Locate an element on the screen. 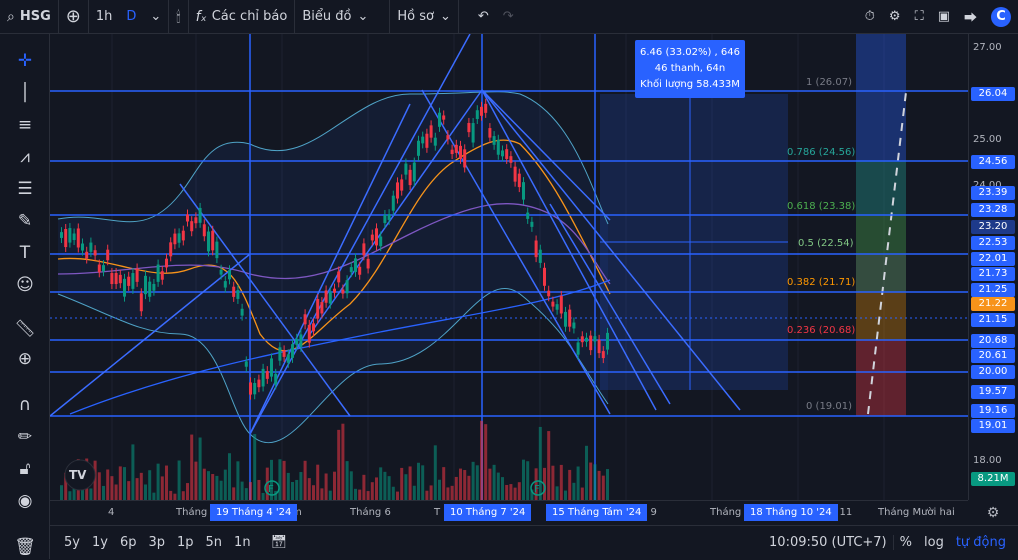 The width and height of the screenshot is (1018, 560). horizontal-lines-tool: ≡ is located at coordinates (25, 125).